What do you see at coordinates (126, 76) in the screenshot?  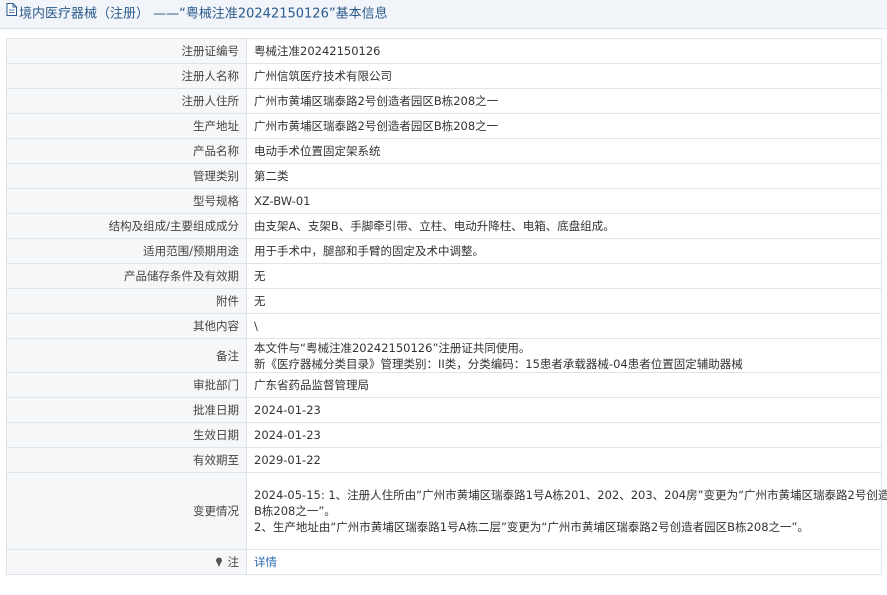 I see `label-registrant: 注册人名称` at bounding box center [126, 76].